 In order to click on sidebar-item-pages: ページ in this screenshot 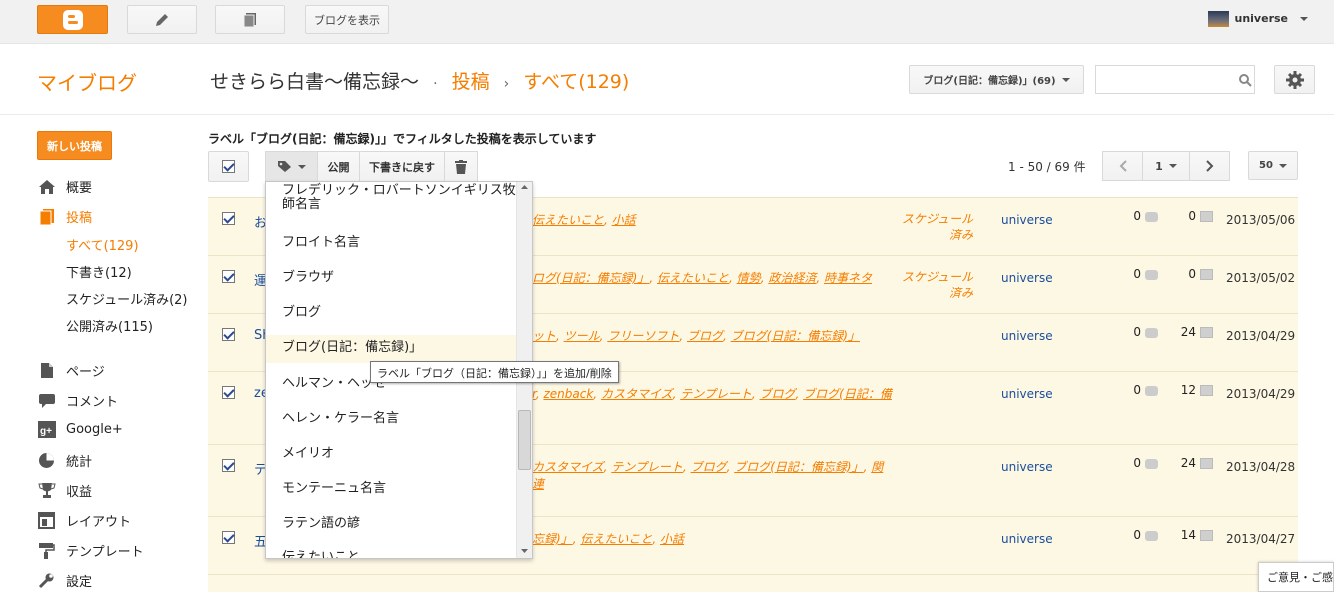, I will do `click(71, 370)`.